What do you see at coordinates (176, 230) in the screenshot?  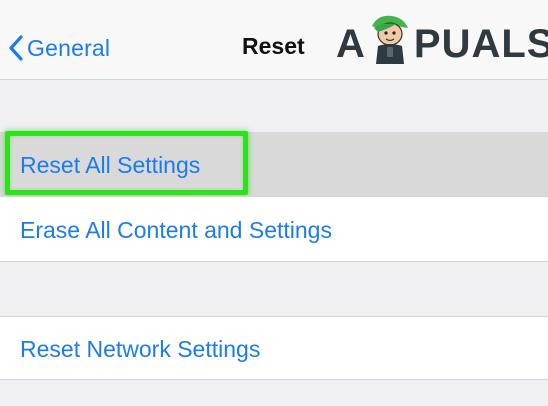 I see `erase-all-content-label: Erase All Content and Settings` at bounding box center [176, 230].